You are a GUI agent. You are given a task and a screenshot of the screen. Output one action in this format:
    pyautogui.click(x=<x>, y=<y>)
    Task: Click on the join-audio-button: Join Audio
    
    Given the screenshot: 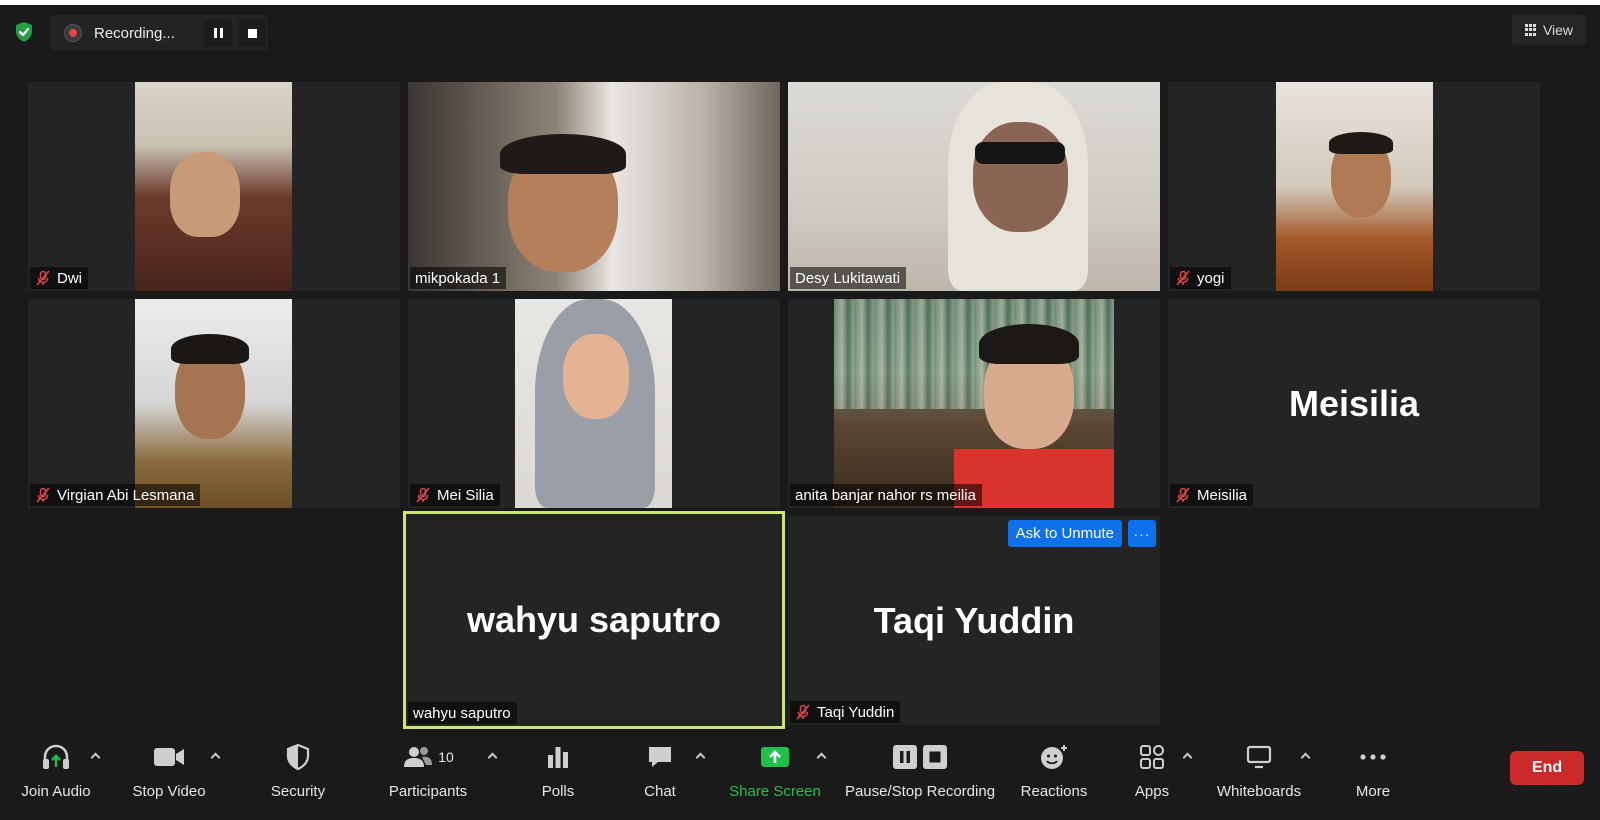 What is the action you would take?
    pyautogui.click(x=56, y=771)
    